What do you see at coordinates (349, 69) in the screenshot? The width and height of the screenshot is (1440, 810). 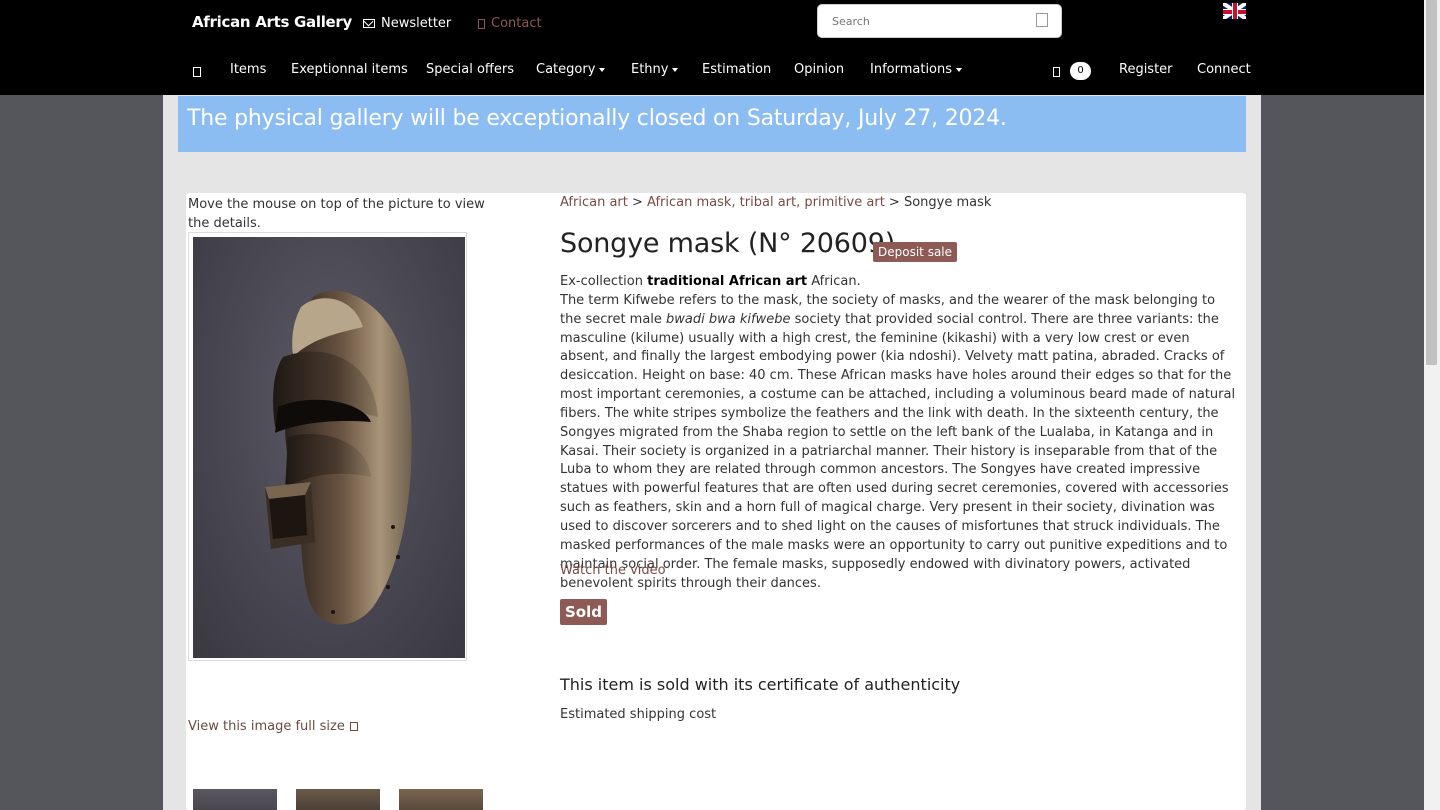 I see `nav-exceptional-items: Exeptionnal items` at bounding box center [349, 69].